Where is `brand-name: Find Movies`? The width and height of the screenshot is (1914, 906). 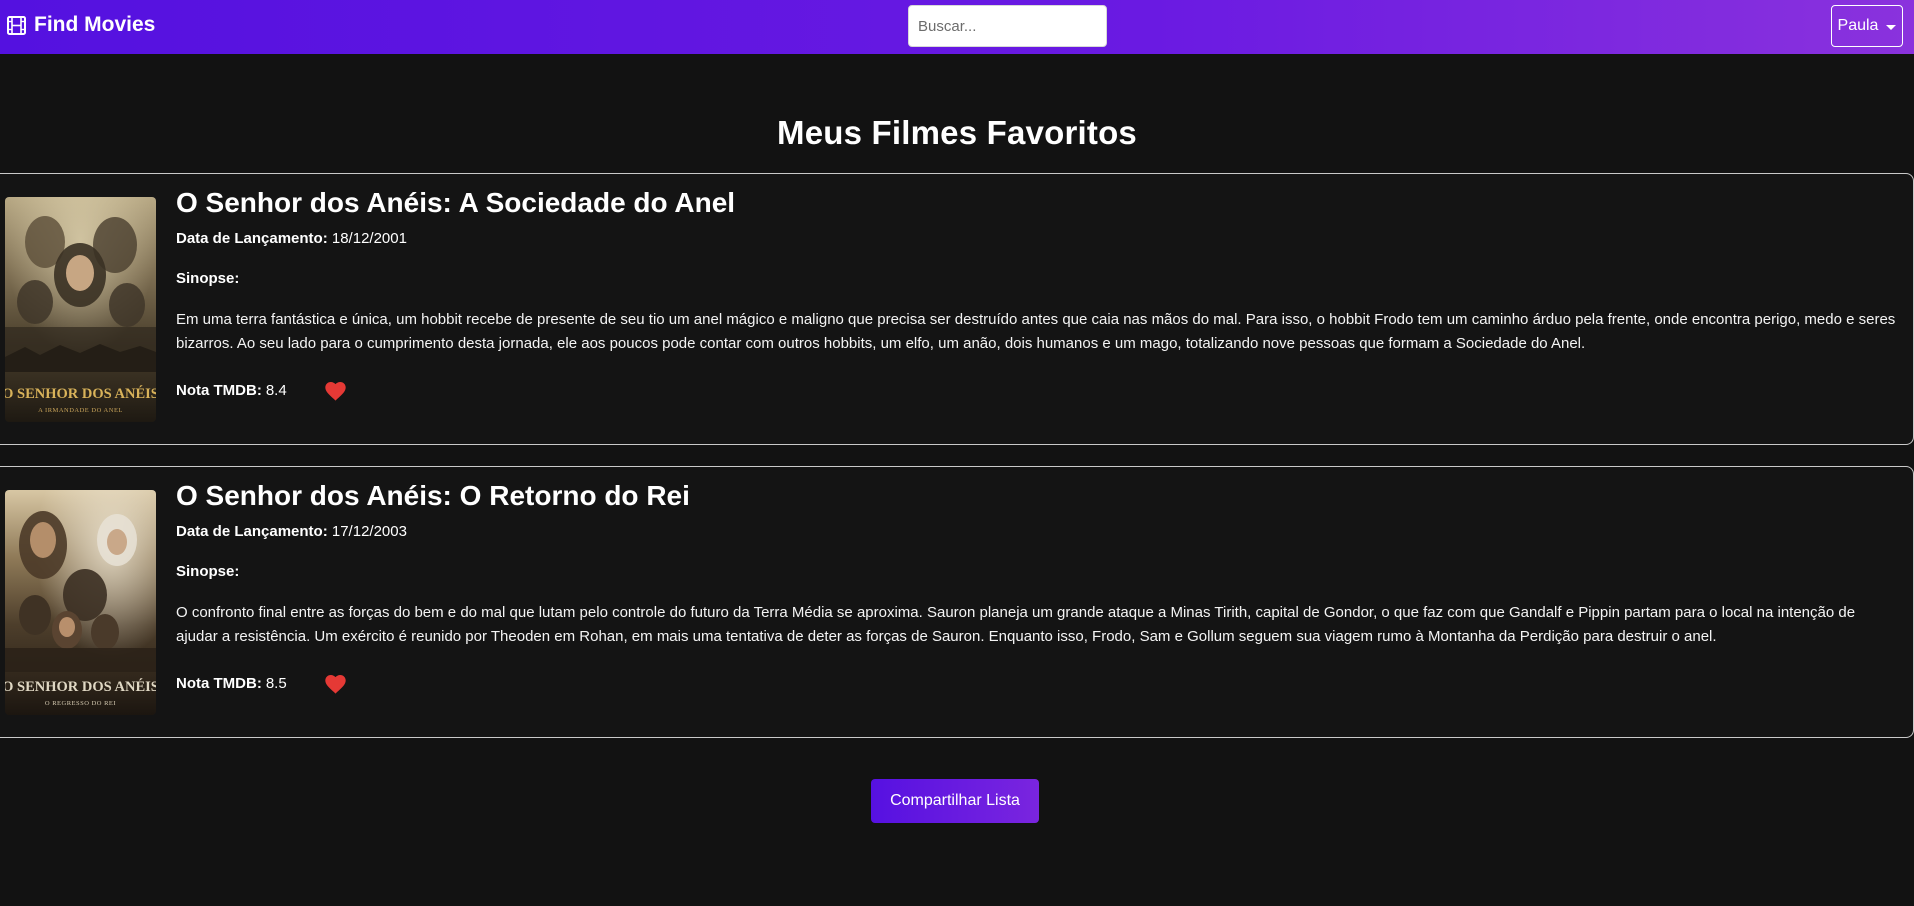 brand-name: Find Movies is located at coordinates (95, 24).